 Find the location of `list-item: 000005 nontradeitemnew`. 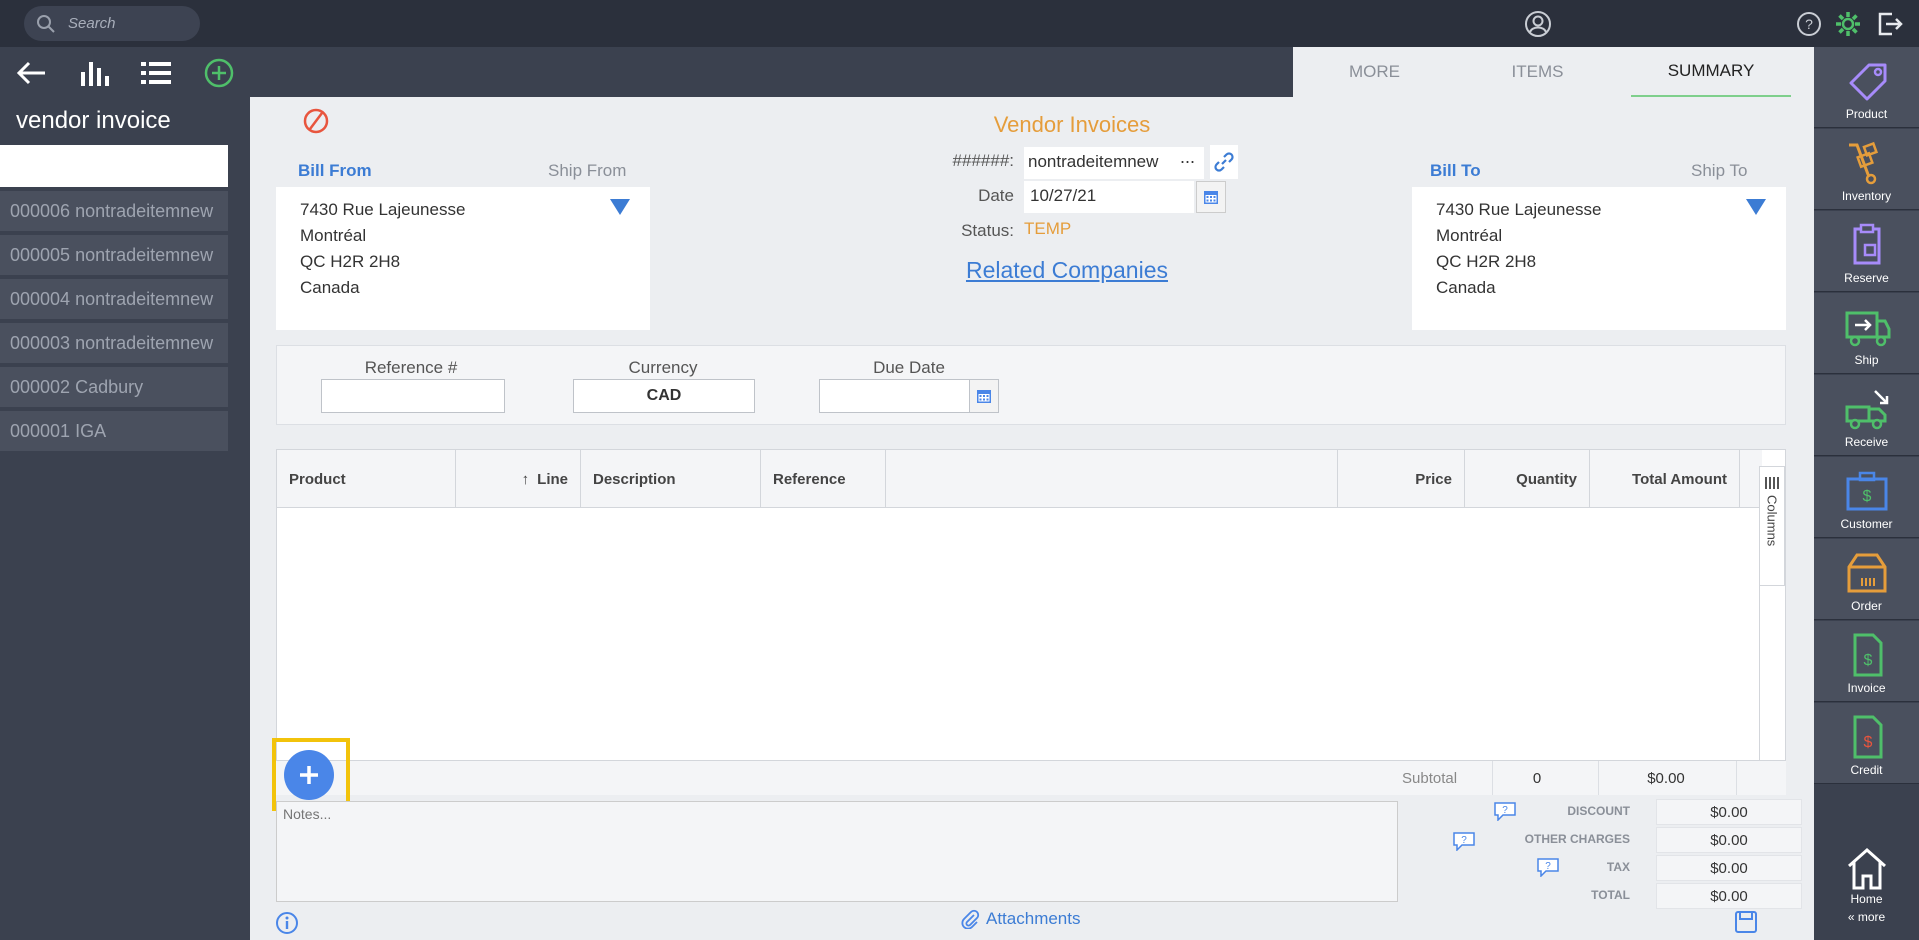

list-item: 000005 nontradeitemnew is located at coordinates (114, 255).